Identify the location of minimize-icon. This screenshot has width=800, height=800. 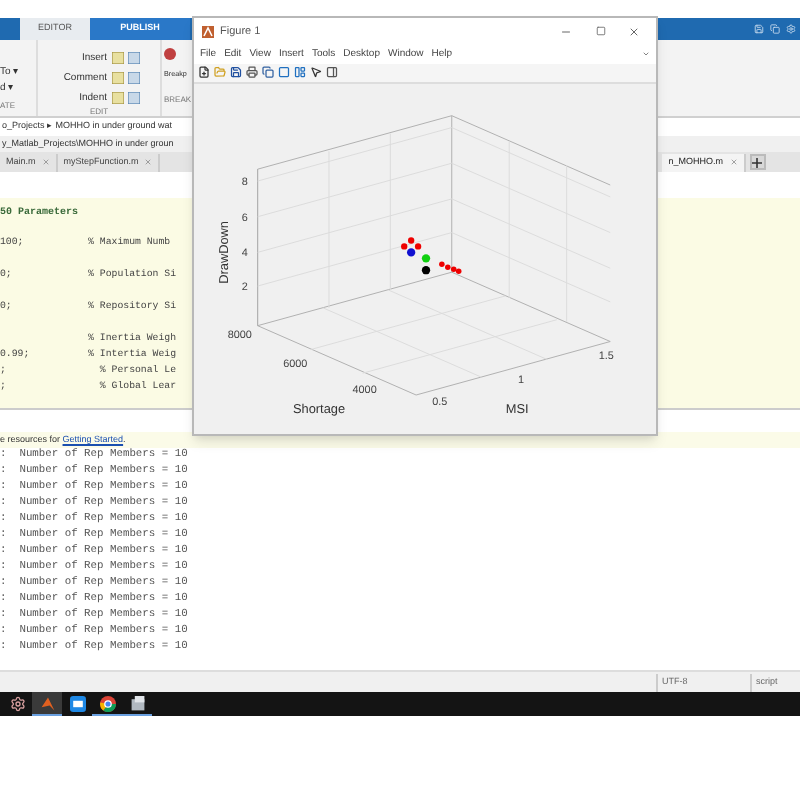
(566, 31).